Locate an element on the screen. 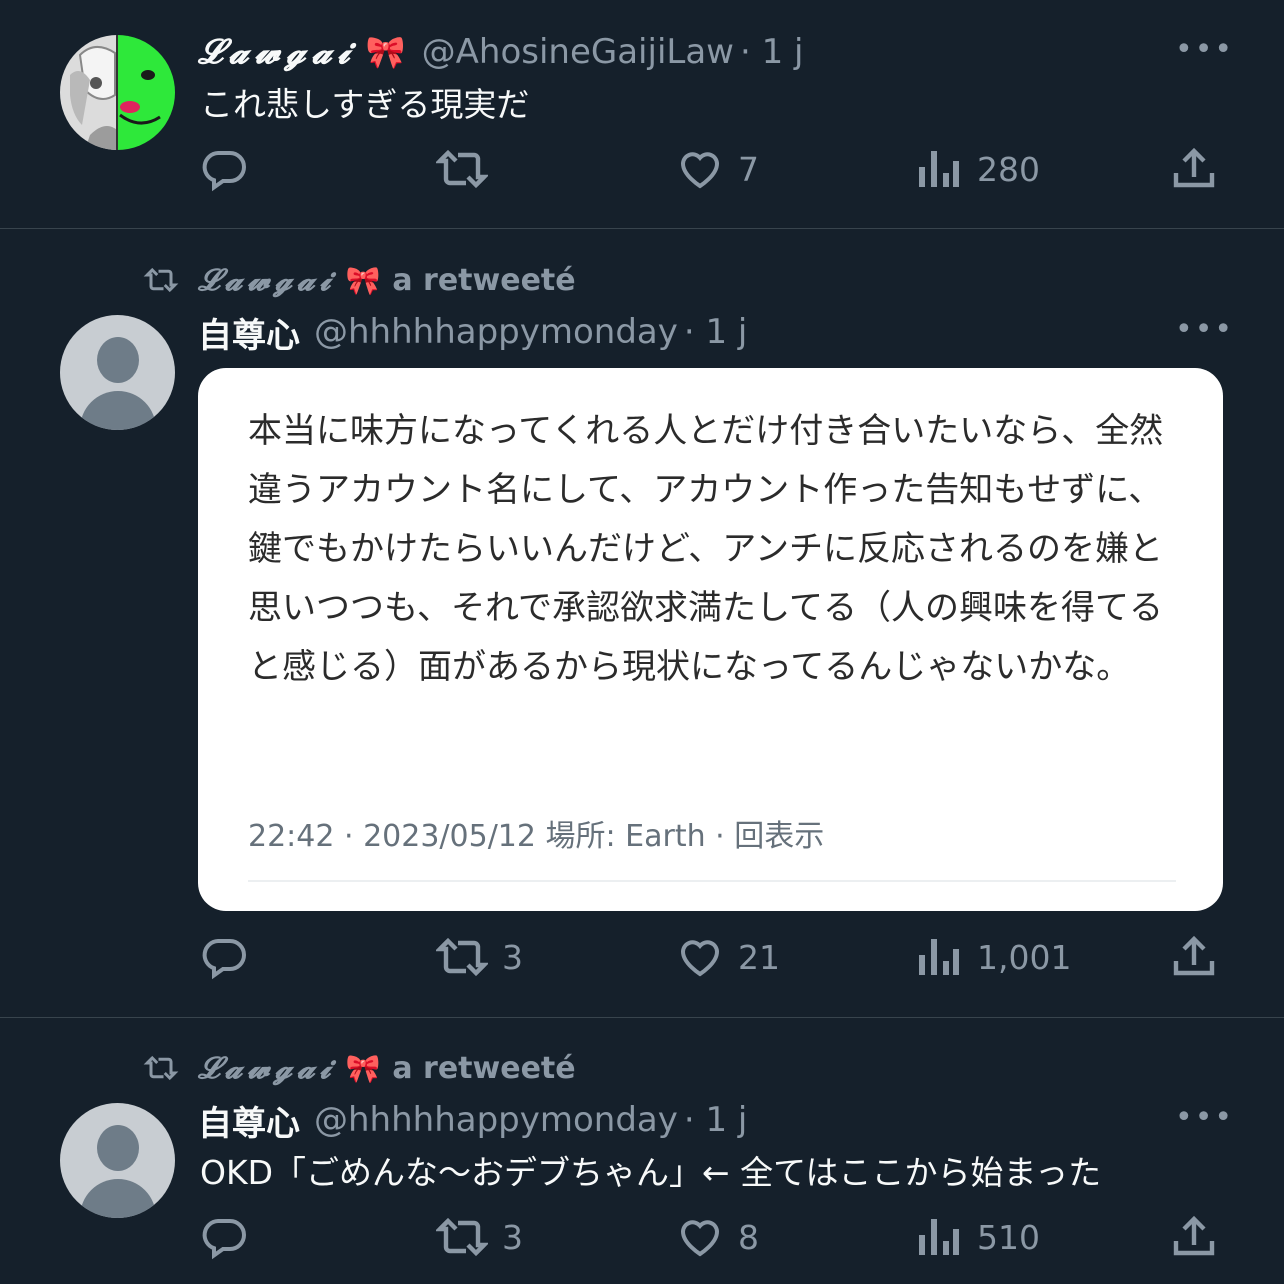 Image resolution: width=1284 pixels, height=1284 pixels. default-avatar-body is located at coordinates (118, 410).